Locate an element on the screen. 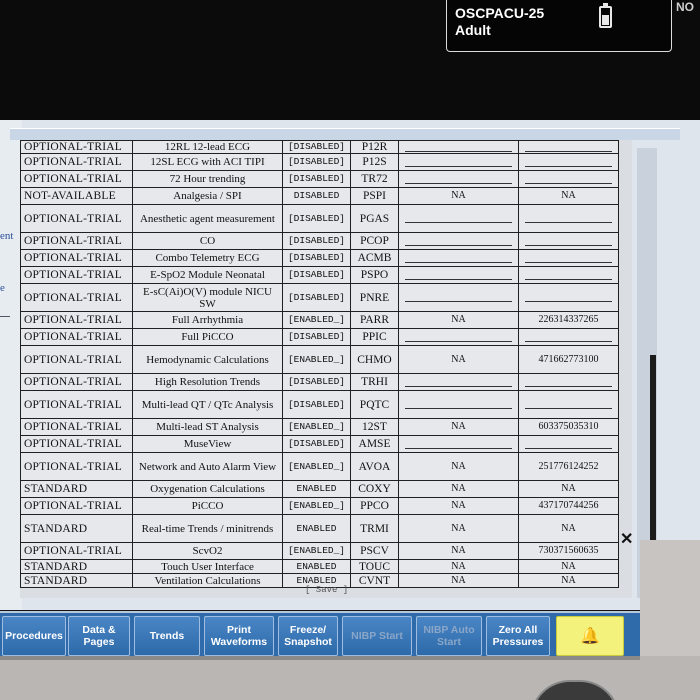 The width and height of the screenshot is (700, 700). option-code-cell: PSPI is located at coordinates (374, 196).